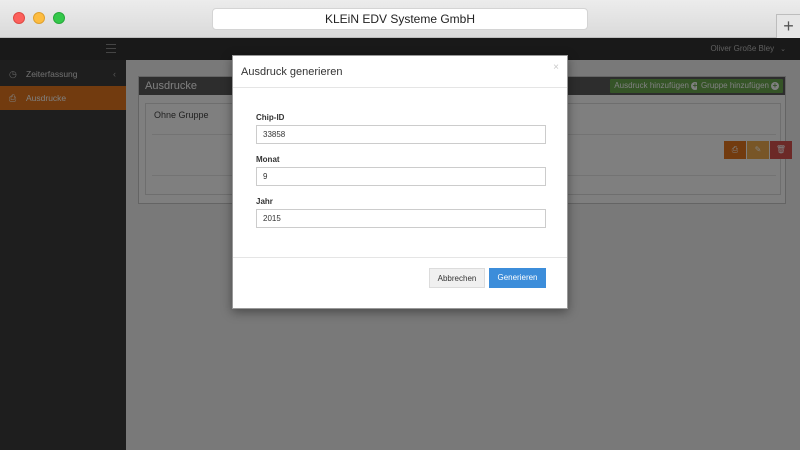 The width and height of the screenshot is (800, 450). I want to click on cancel-button: Abbrechen, so click(457, 278).